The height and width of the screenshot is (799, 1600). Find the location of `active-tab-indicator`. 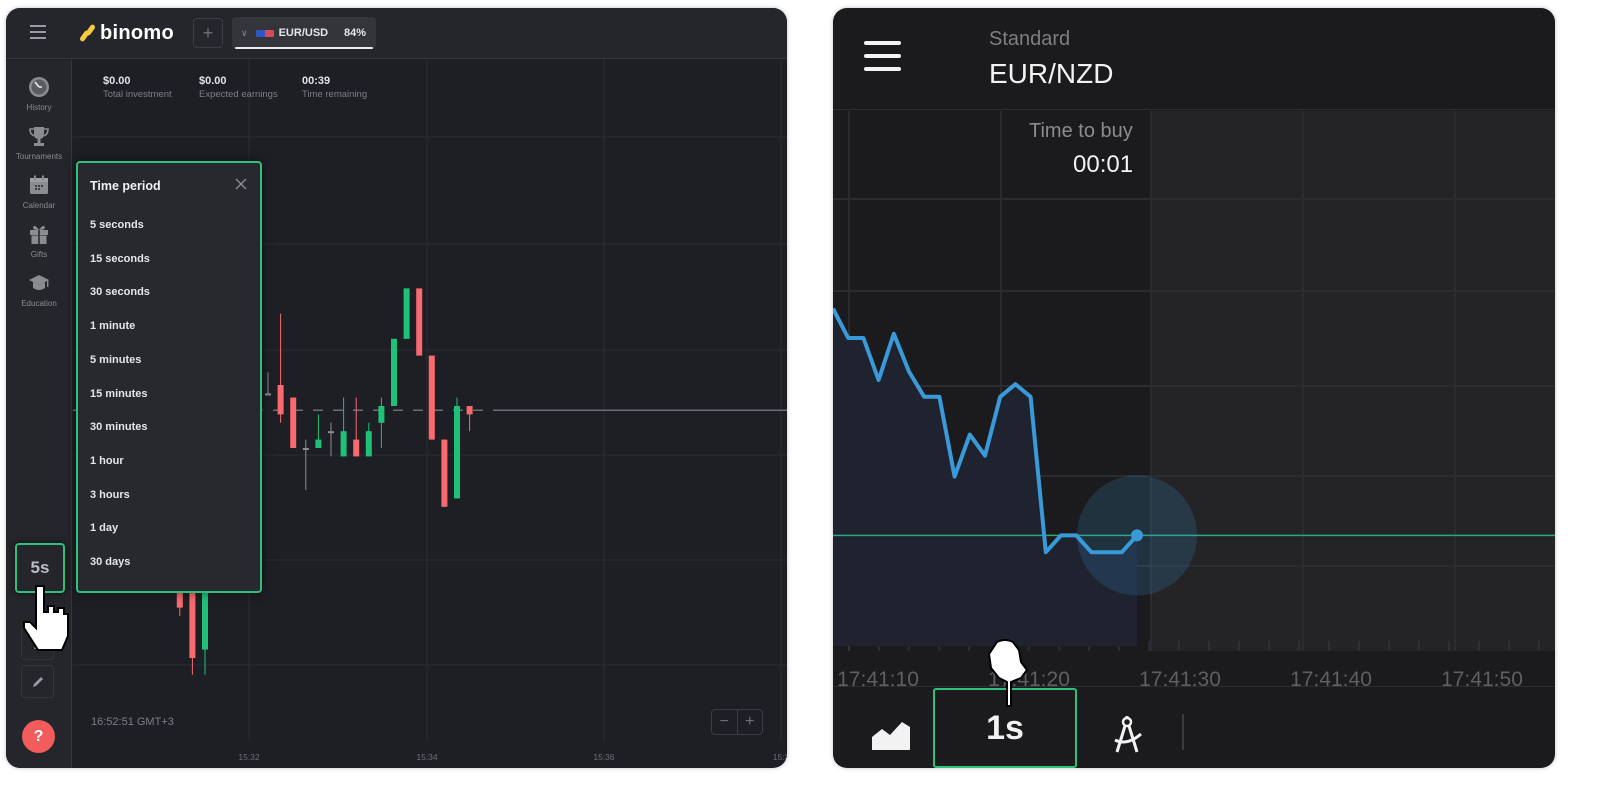

active-tab-indicator is located at coordinates (304, 48).